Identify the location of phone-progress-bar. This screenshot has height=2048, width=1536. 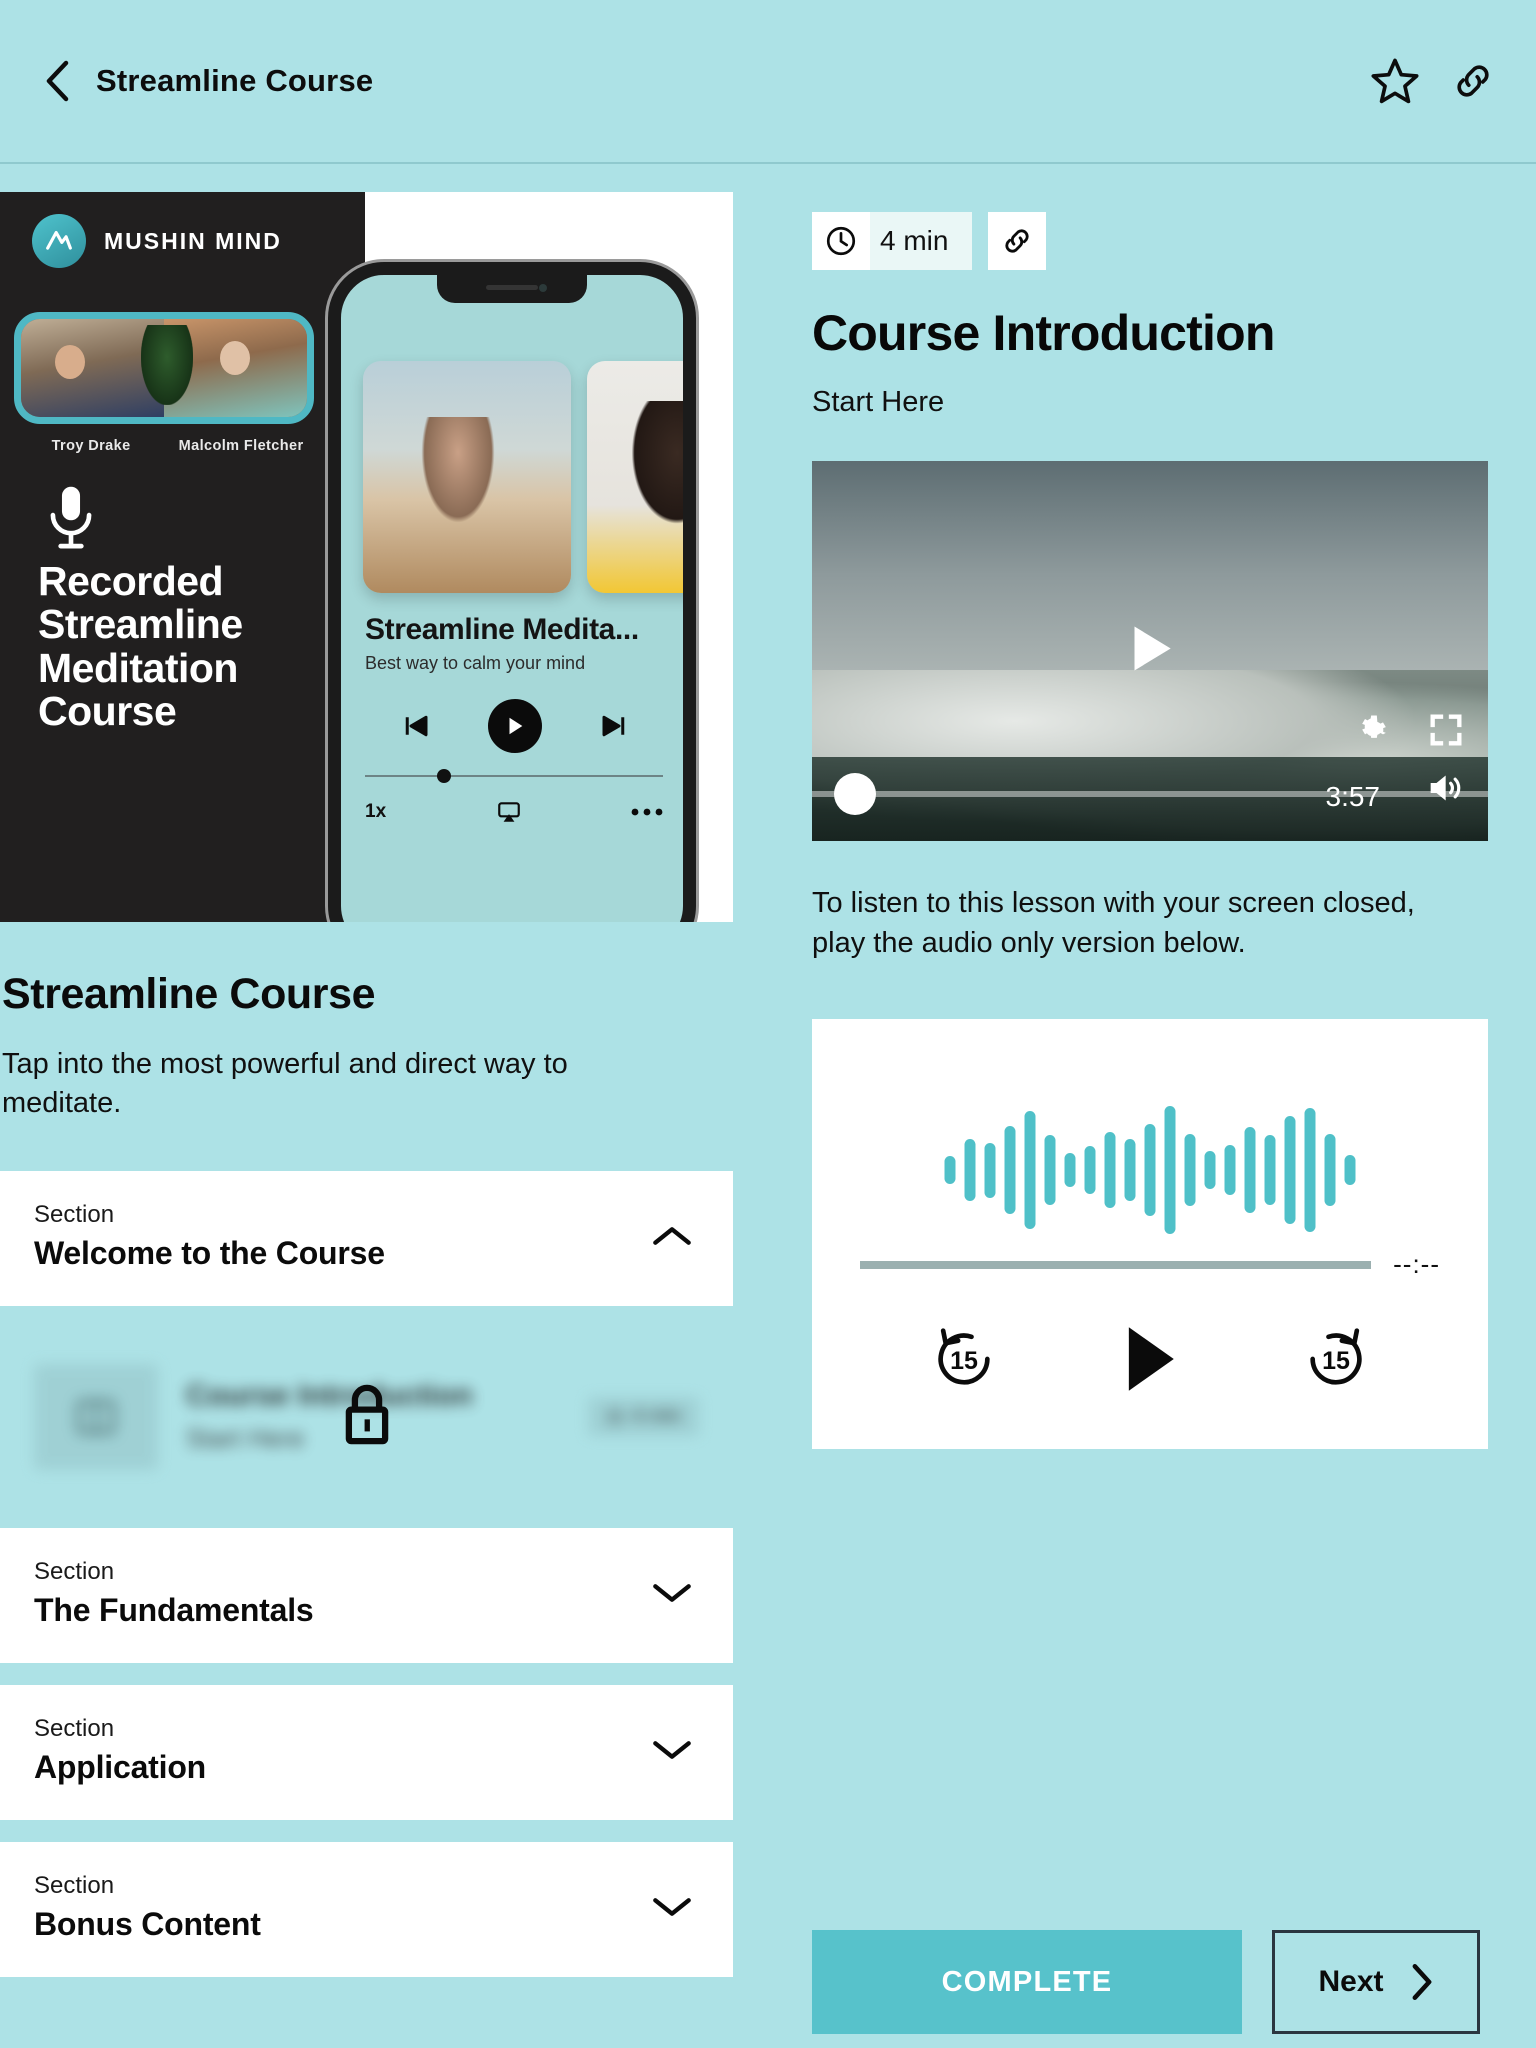
(514, 776).